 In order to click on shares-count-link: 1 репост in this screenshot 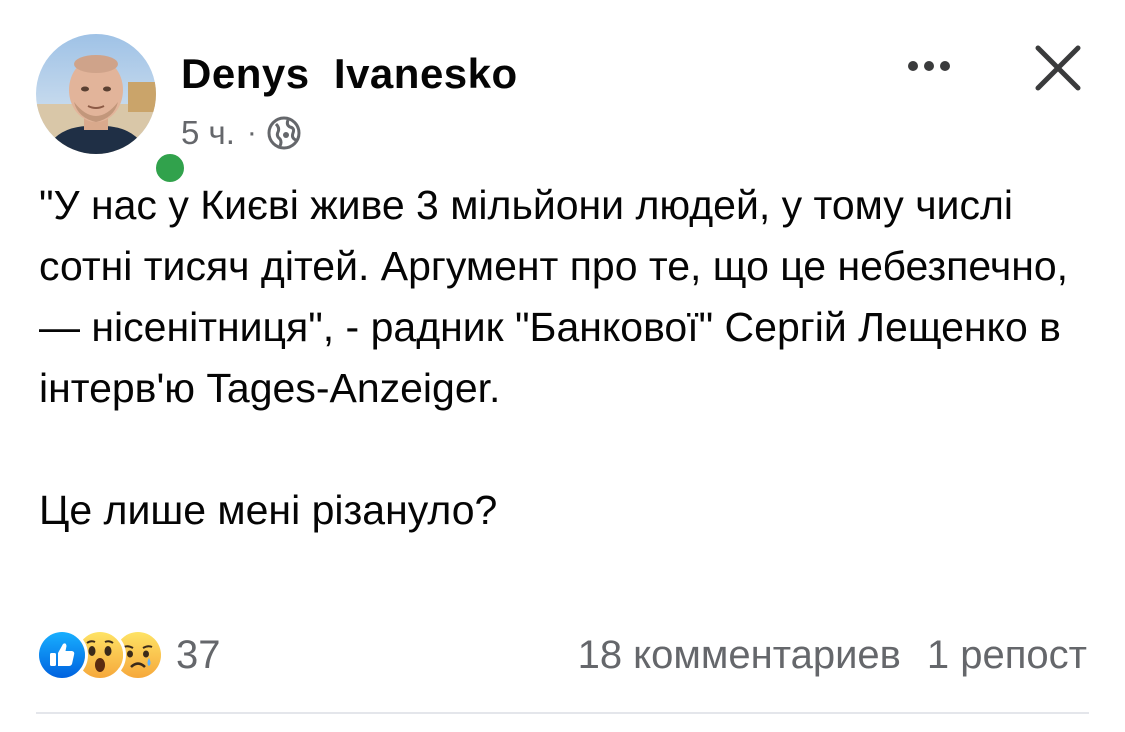, I will do `click(1007, 655)`.